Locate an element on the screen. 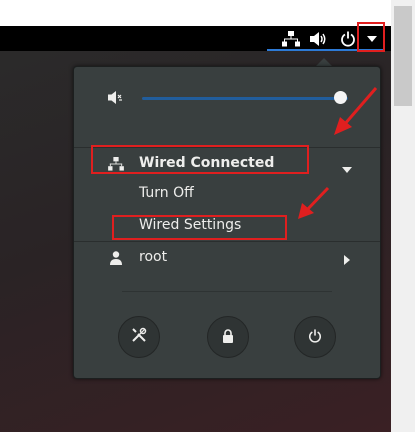 Image resolution: width=415 pixels, height=432 pixels. user-icon is located at coordinates (116, 260).